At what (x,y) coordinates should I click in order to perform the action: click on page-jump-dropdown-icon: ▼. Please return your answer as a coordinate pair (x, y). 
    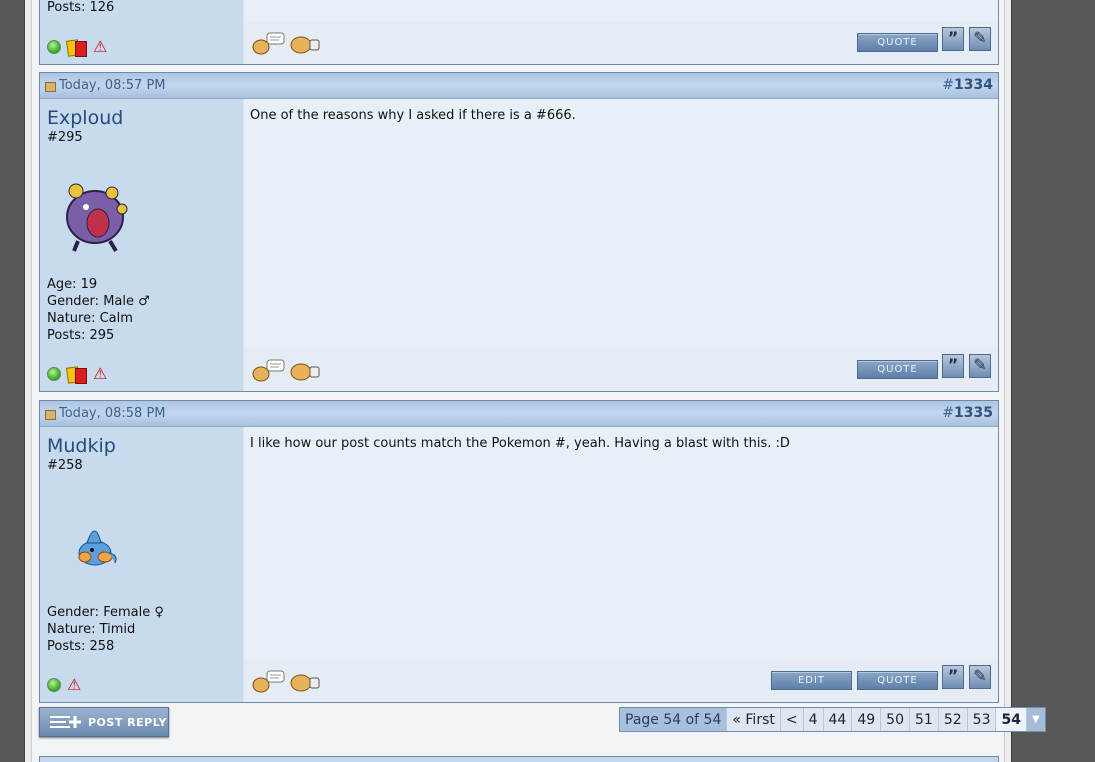
    Looking at the image, I should click on (1035, 719).